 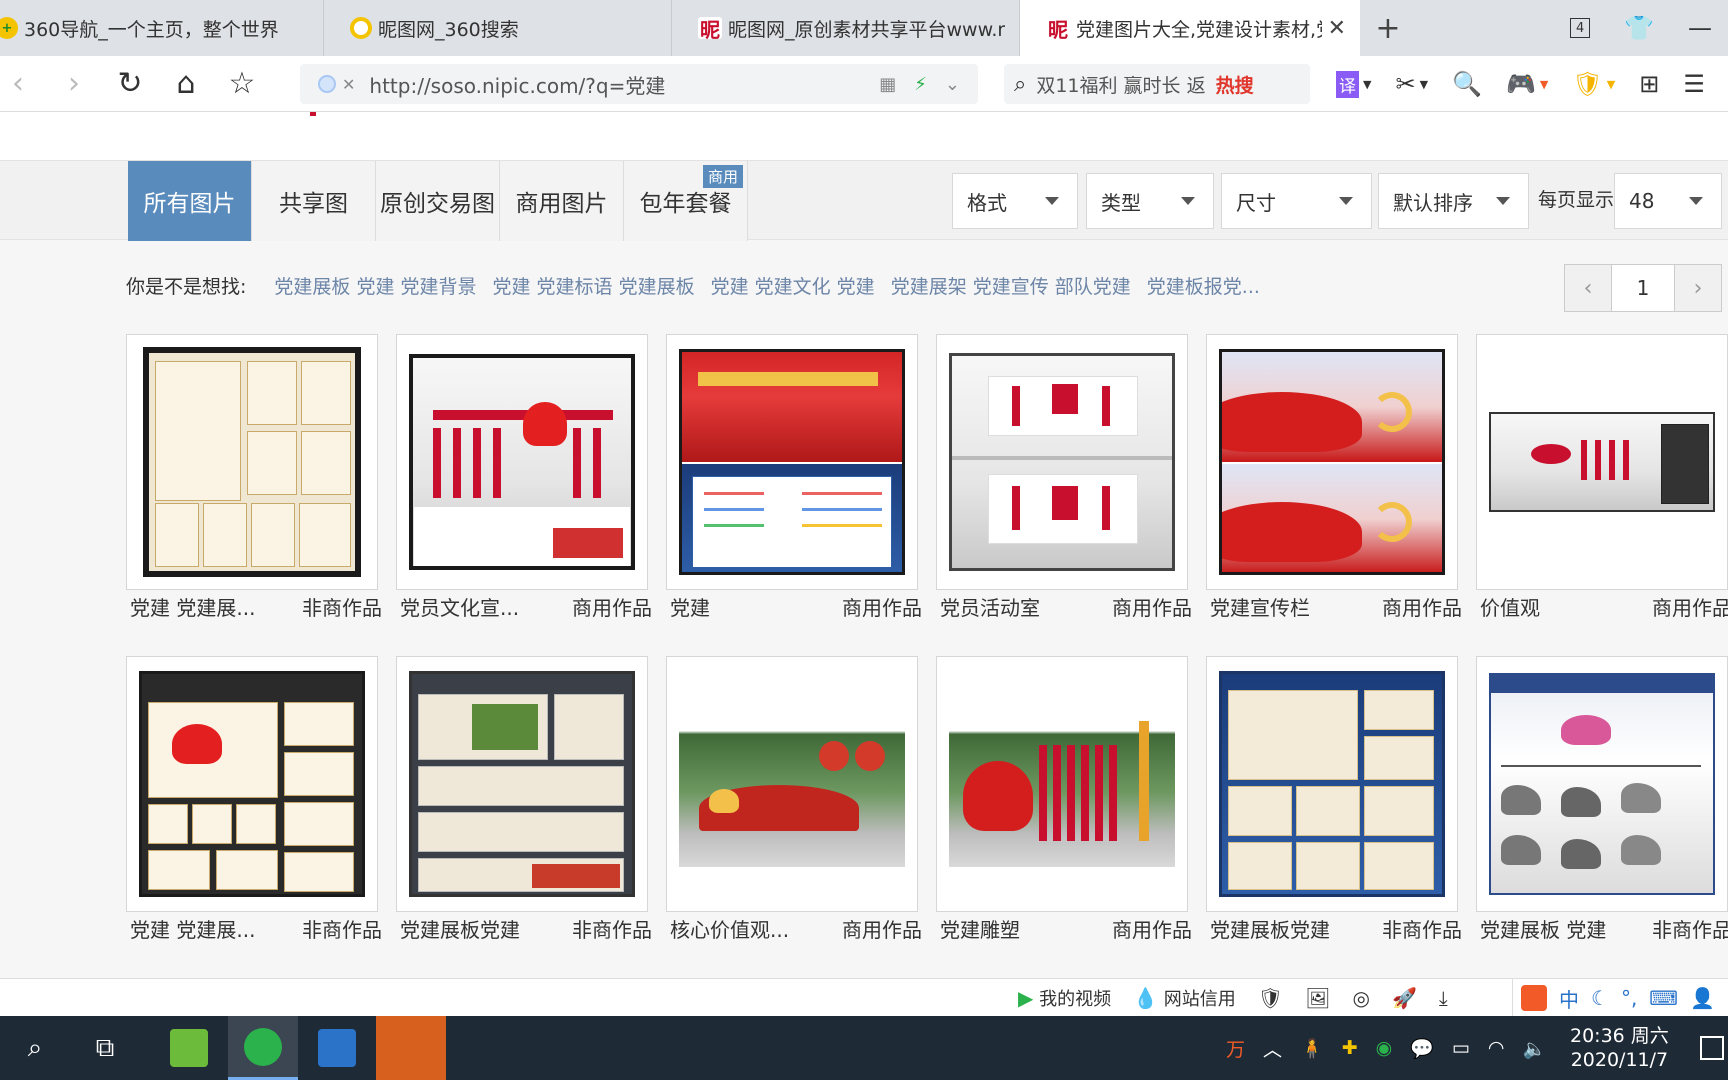 I want to click on address-bar: ✕ http://soso.nipic.com/?q=党建 ▦ ⚡ ⌄, so click(x=639, y=84).